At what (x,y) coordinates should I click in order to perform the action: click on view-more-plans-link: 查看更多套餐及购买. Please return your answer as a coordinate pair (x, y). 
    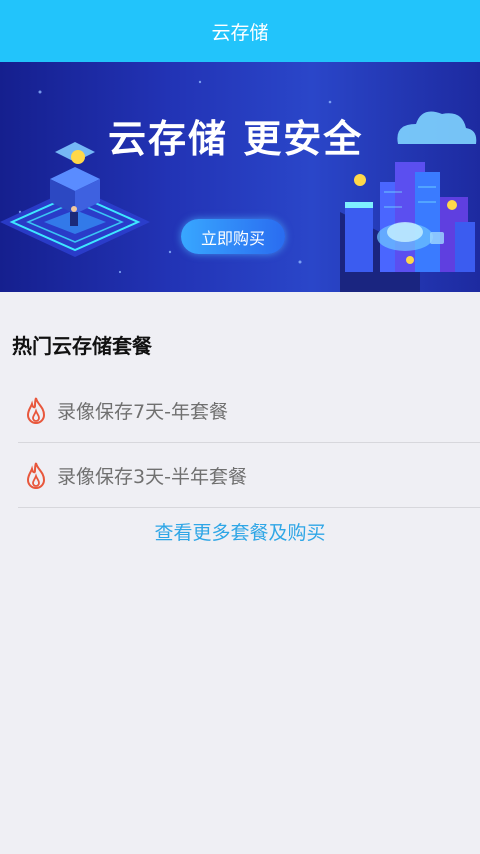
    Looking at the image, I should click on (240, 531).